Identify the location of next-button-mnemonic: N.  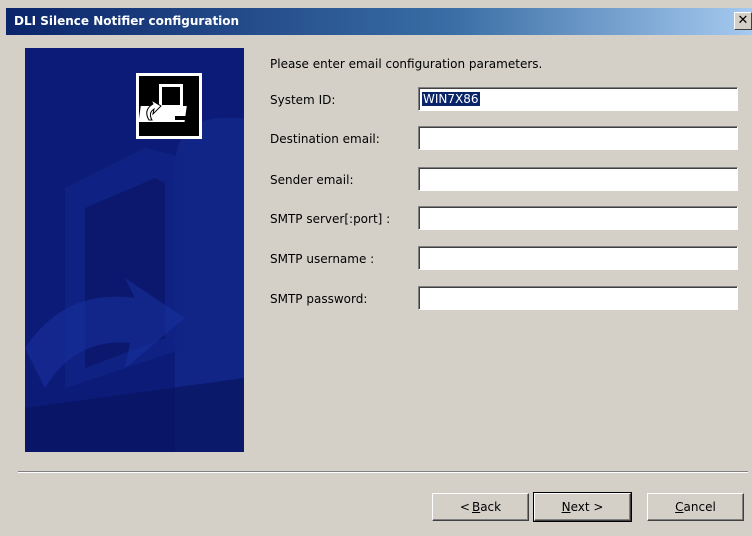
(566, 507).